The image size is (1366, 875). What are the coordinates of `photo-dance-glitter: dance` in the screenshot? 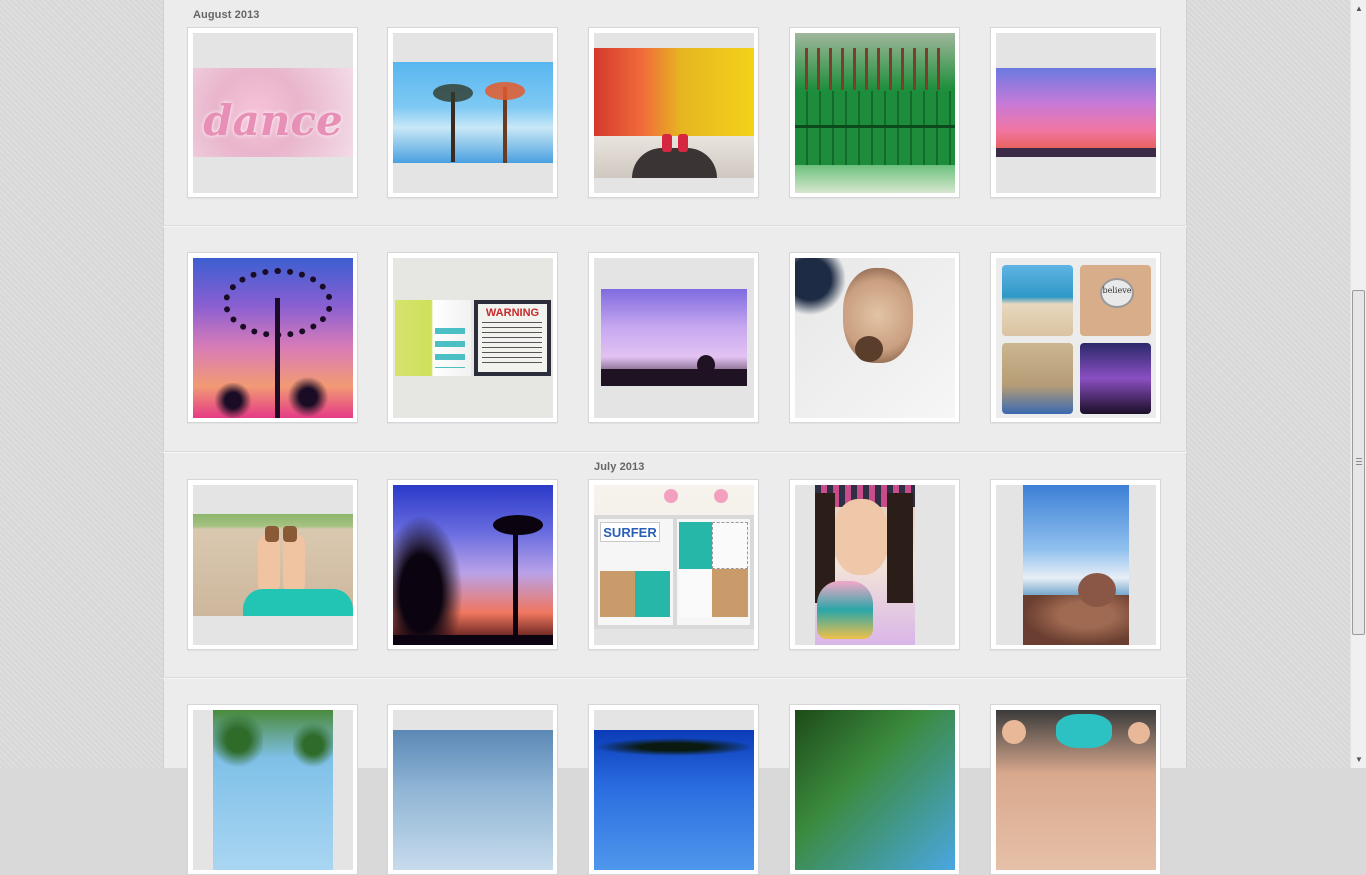 It's located at (273, 112).